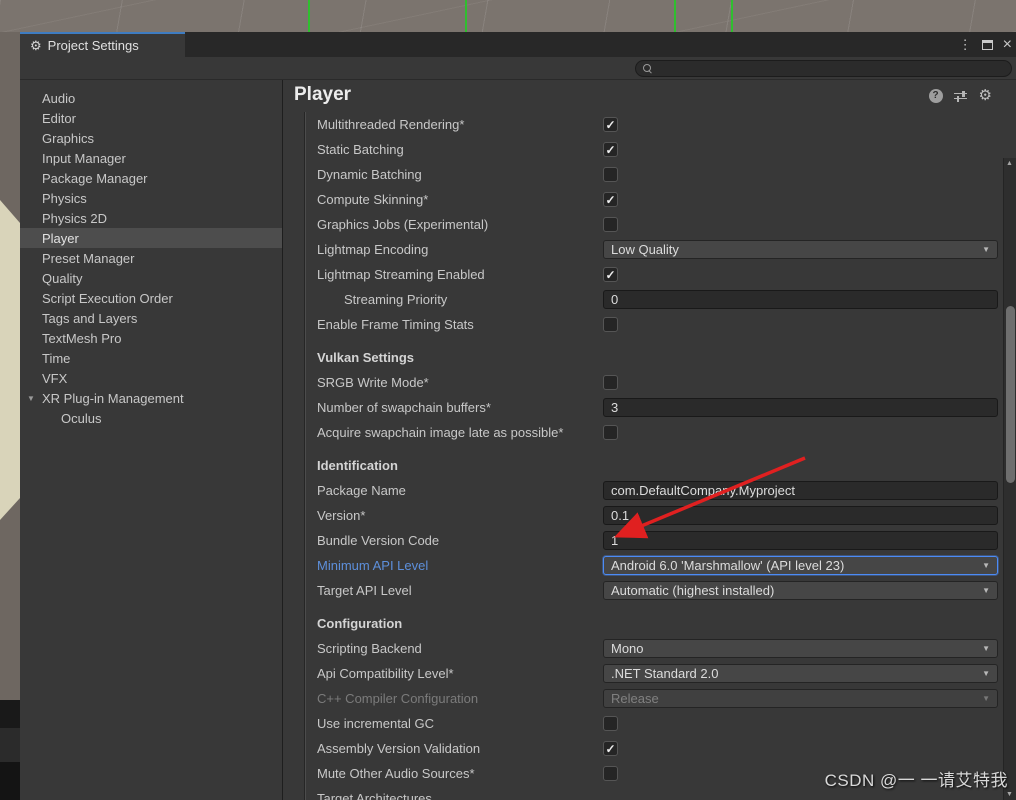 This screenshot has width=1016, height=800. I want to click on sidebar-item-label: VFX, so click(55, 378).